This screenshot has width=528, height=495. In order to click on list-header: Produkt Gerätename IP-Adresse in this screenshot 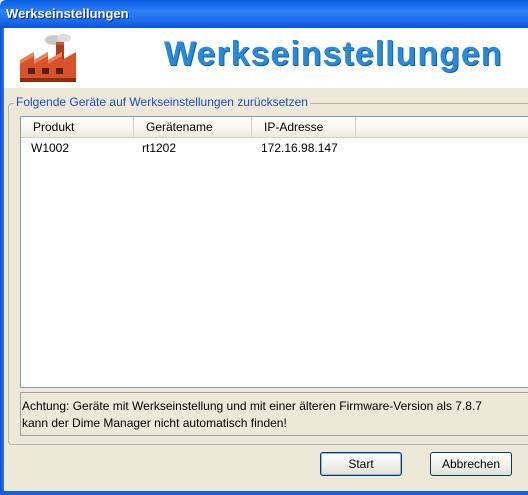, I will do `click(274, 127)`.